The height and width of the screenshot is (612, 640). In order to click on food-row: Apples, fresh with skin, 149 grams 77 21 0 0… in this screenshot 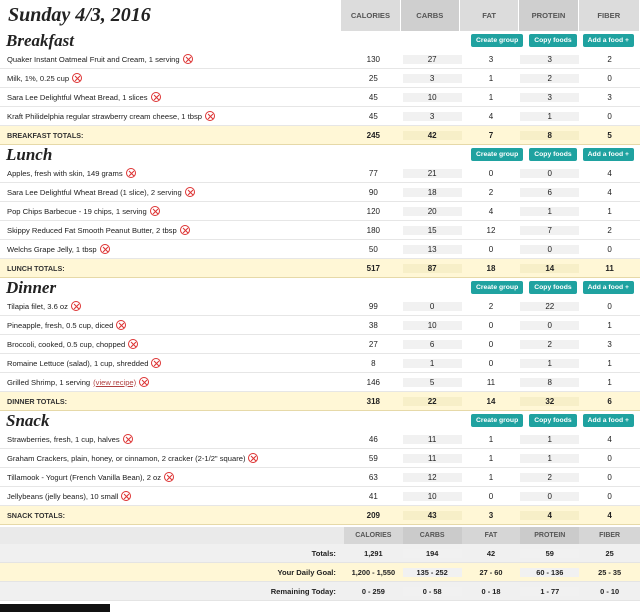, I will do `click(320, 173)`.